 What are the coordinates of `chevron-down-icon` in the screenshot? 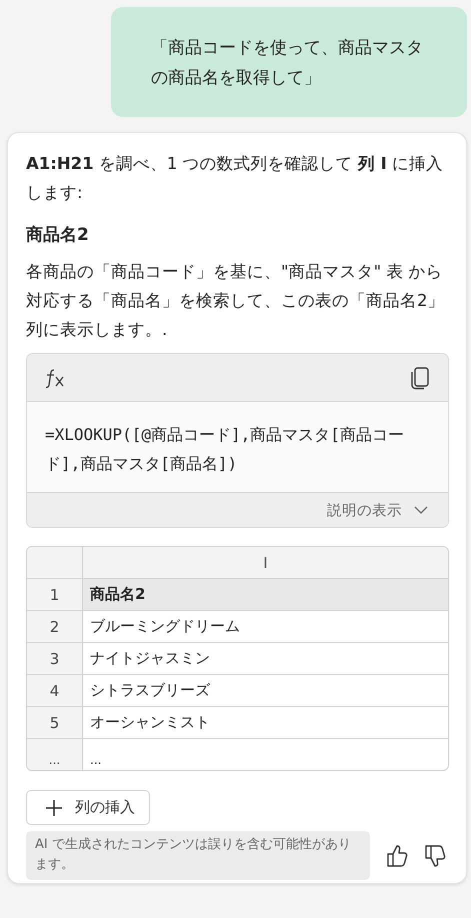 It's located at (421, 510).